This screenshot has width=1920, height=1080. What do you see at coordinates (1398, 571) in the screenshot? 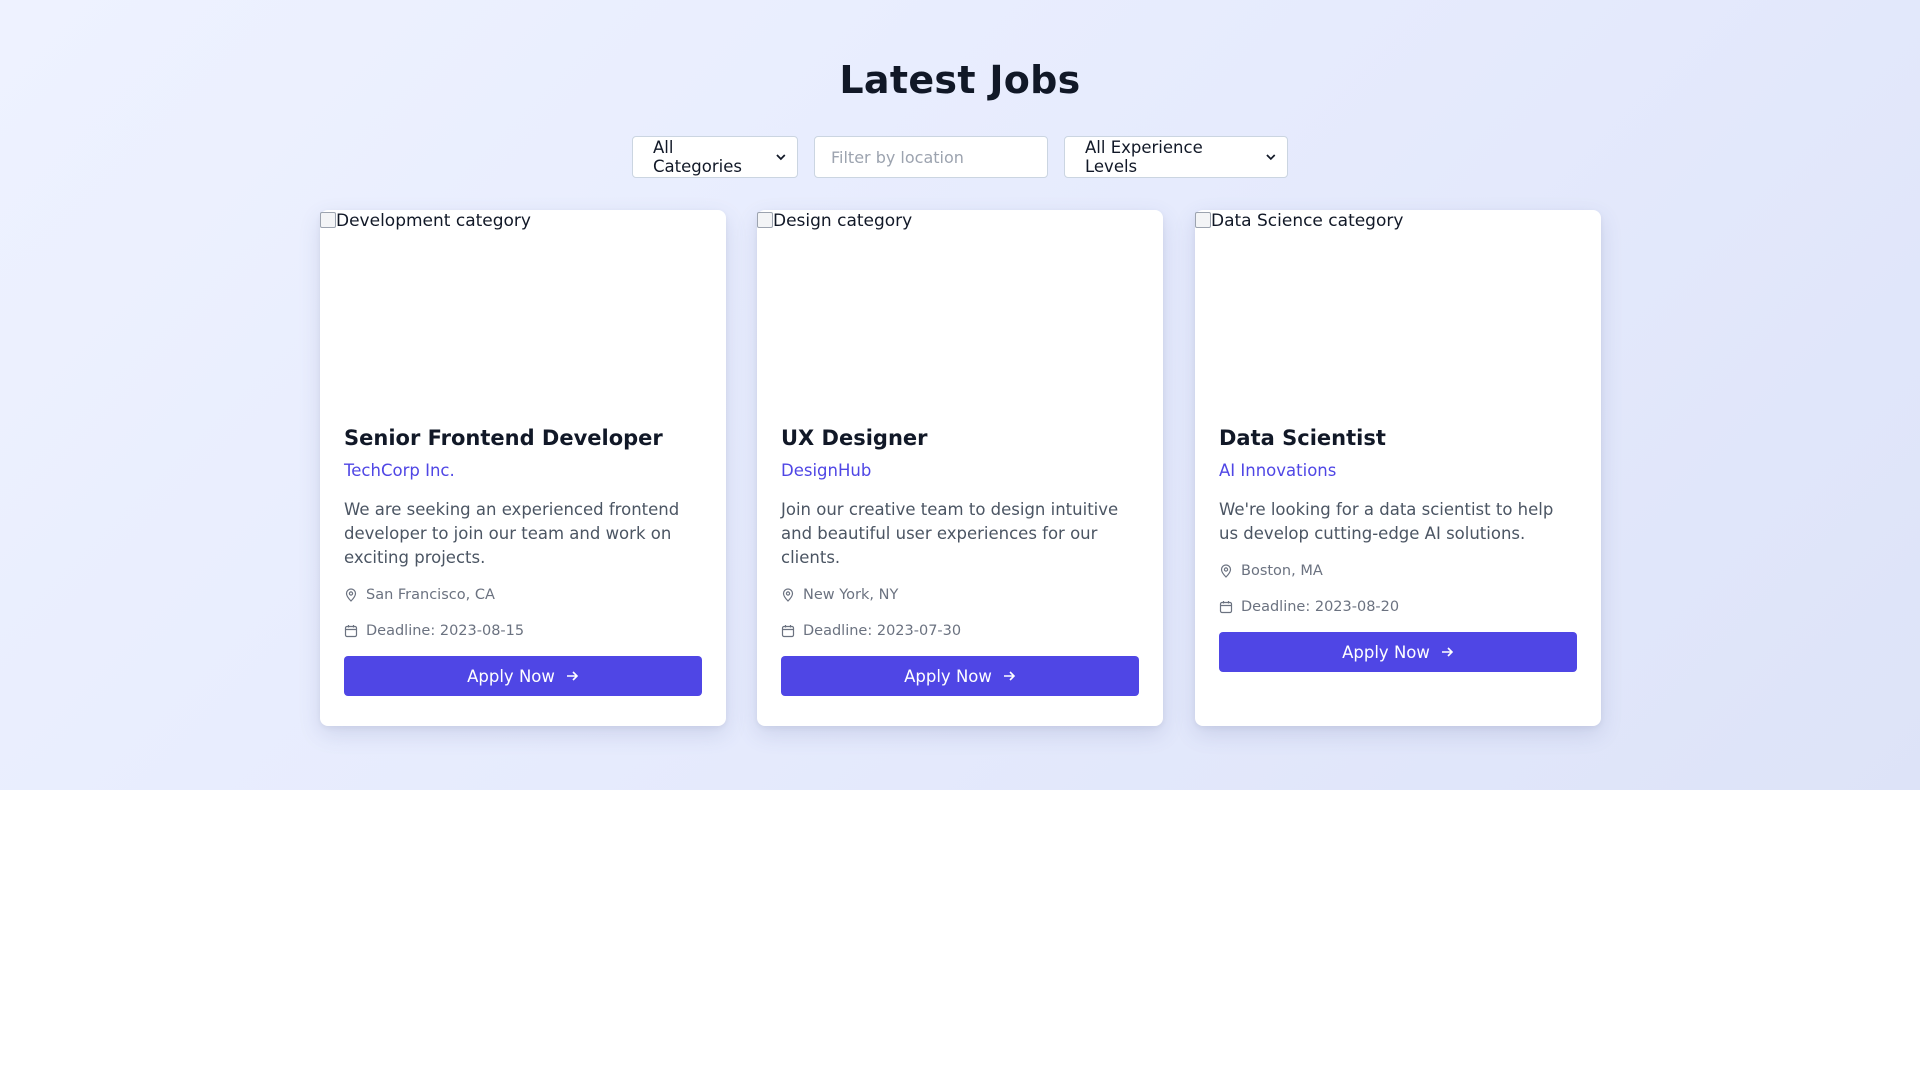
I see `job-location: Boston, MA` at bounding box center [1398, 571].